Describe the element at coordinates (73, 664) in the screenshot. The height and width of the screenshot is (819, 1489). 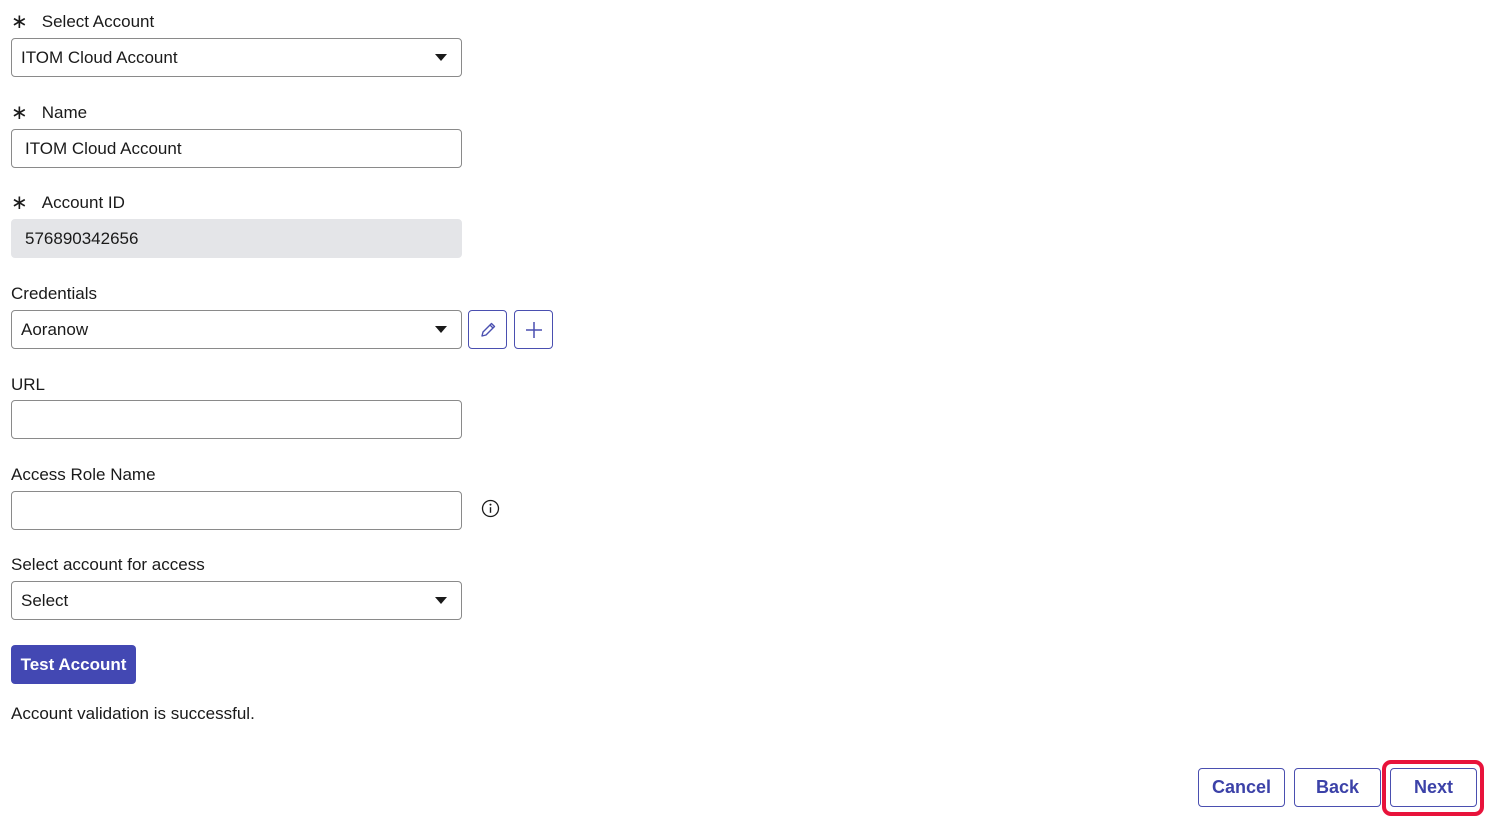
I see `test-account-button: Test Account` at that location.